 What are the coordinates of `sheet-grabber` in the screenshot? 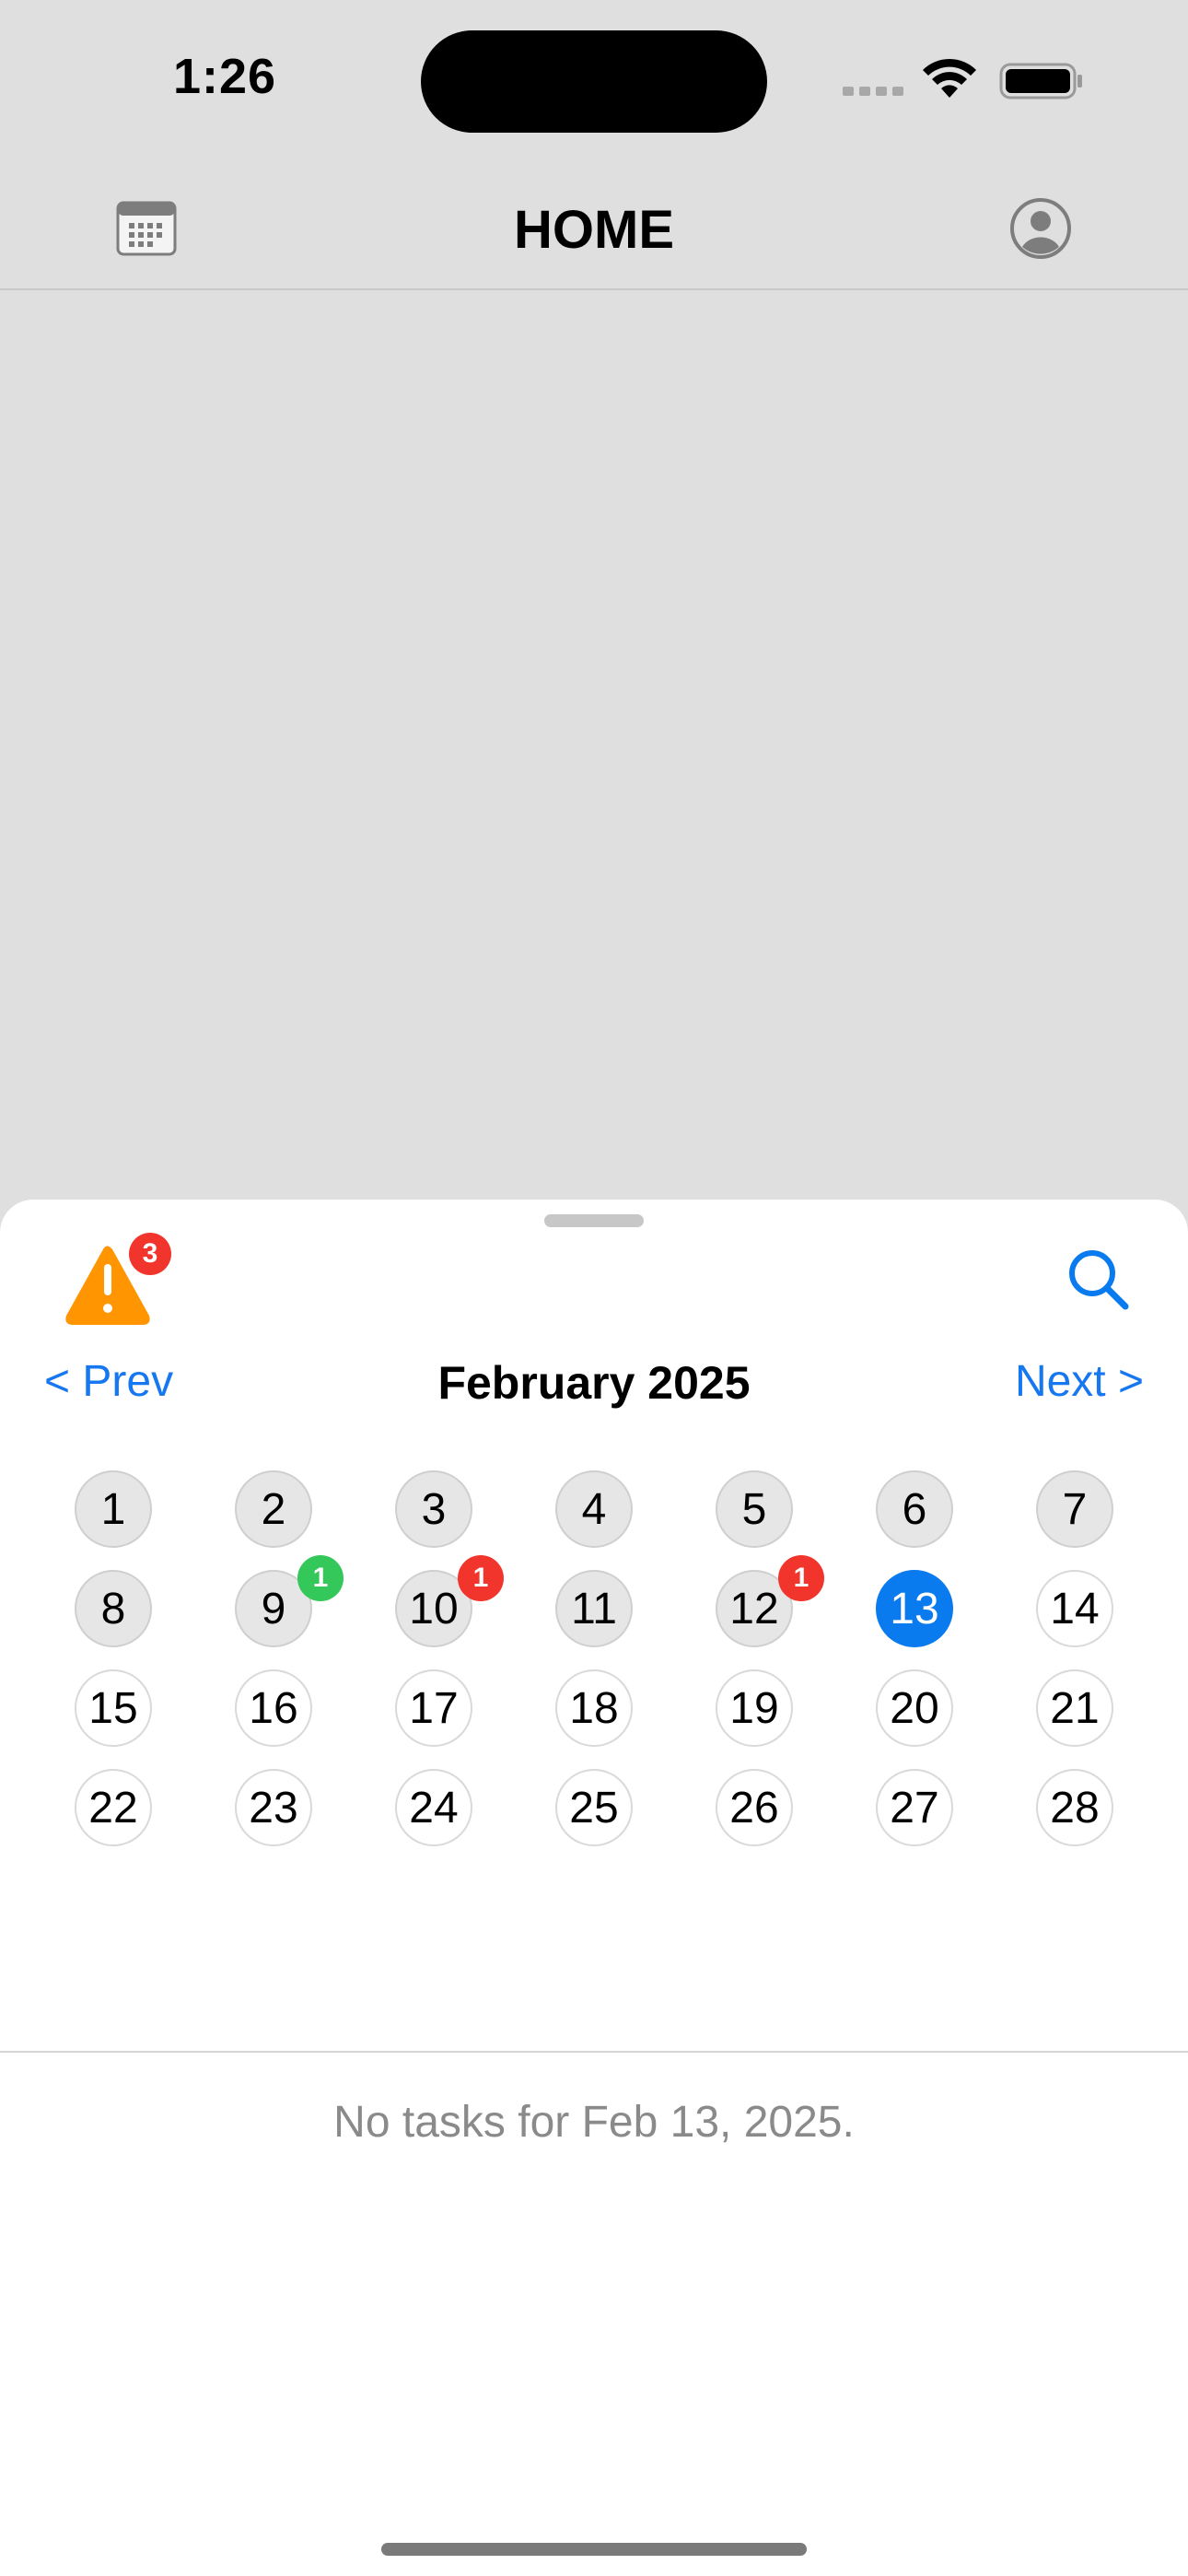 It's located at (594, 1220).